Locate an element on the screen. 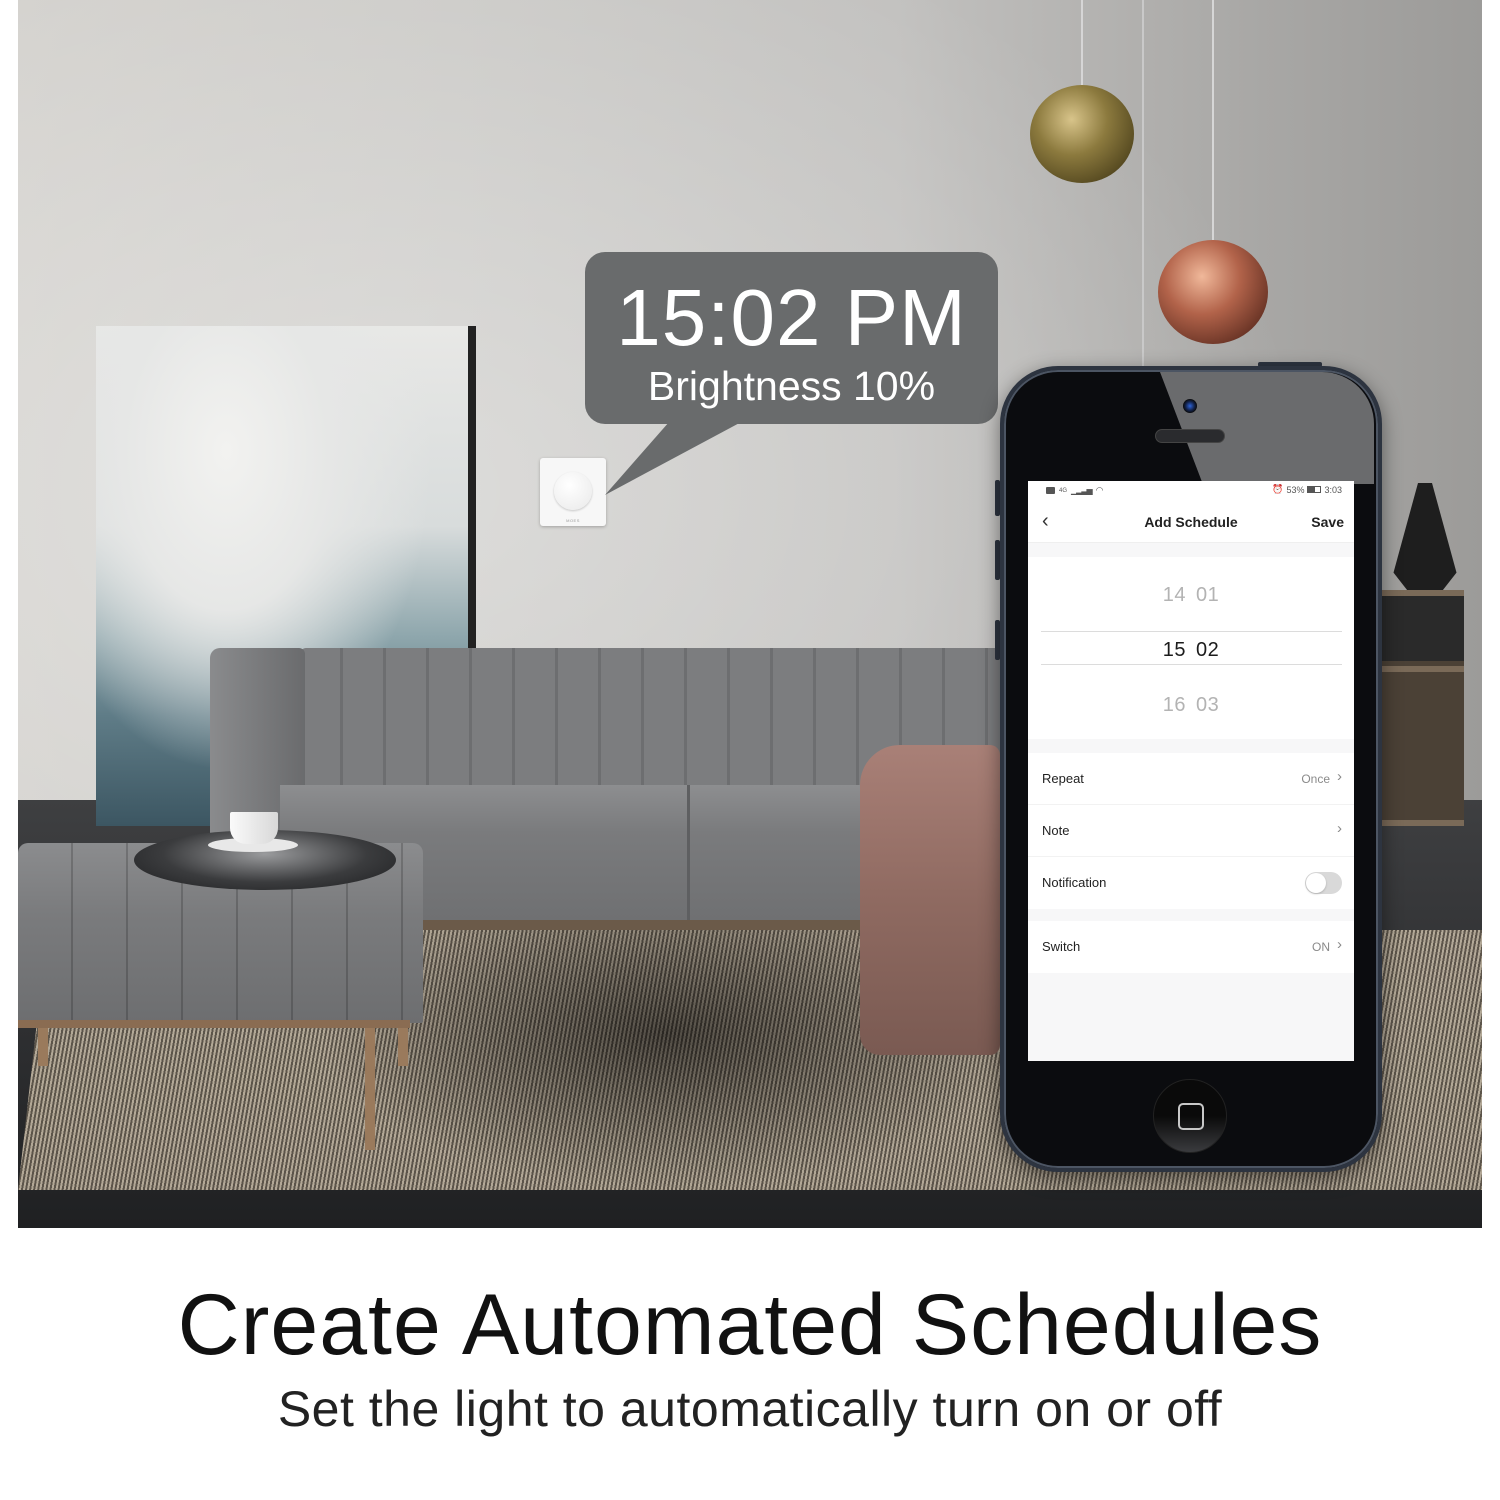 This screenshot has width=1500, height=1500. hd-icon is located at coordinates (1050, 490).